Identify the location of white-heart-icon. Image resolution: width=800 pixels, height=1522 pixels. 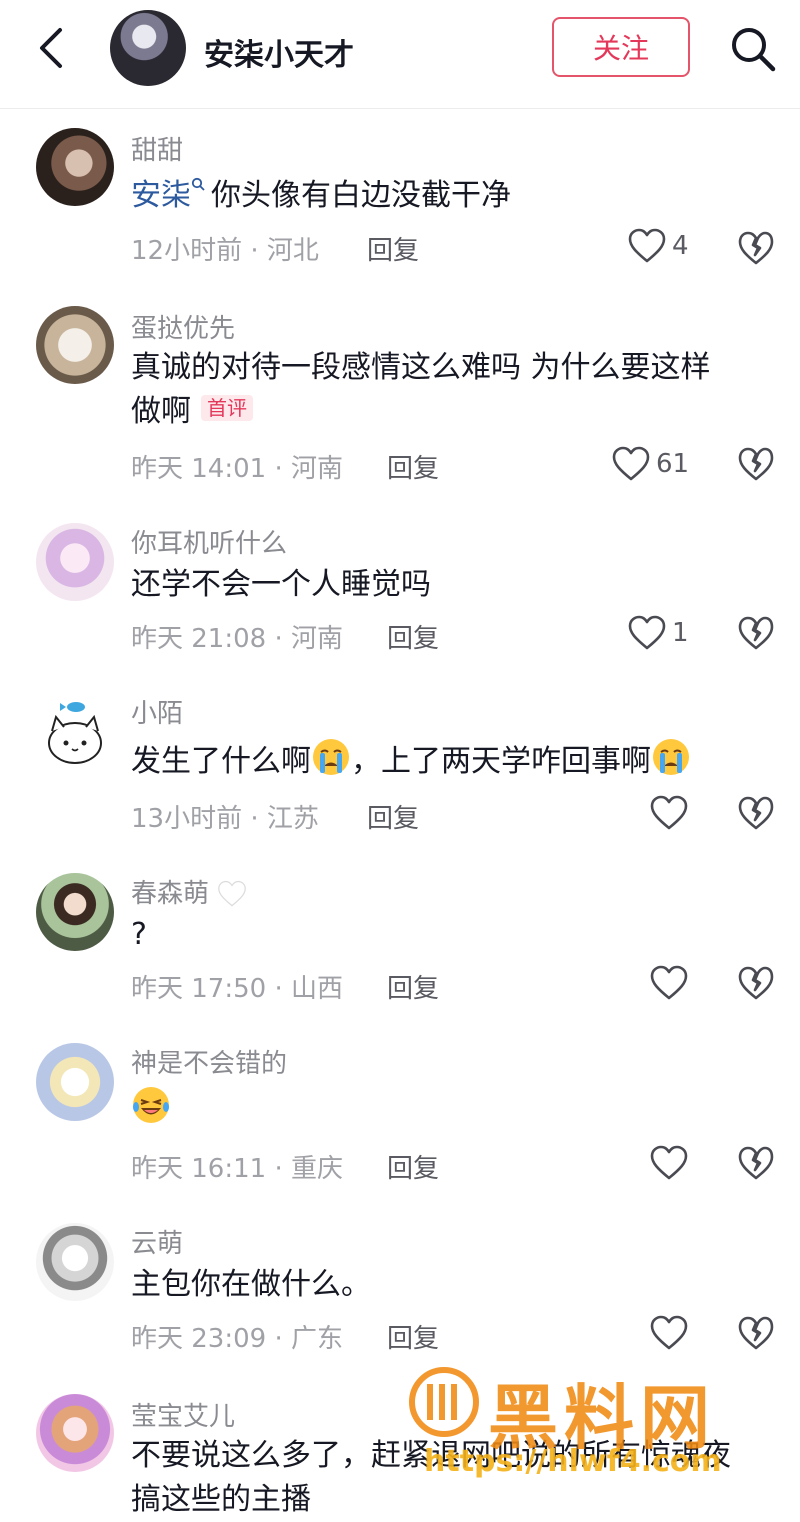
(232, 893).